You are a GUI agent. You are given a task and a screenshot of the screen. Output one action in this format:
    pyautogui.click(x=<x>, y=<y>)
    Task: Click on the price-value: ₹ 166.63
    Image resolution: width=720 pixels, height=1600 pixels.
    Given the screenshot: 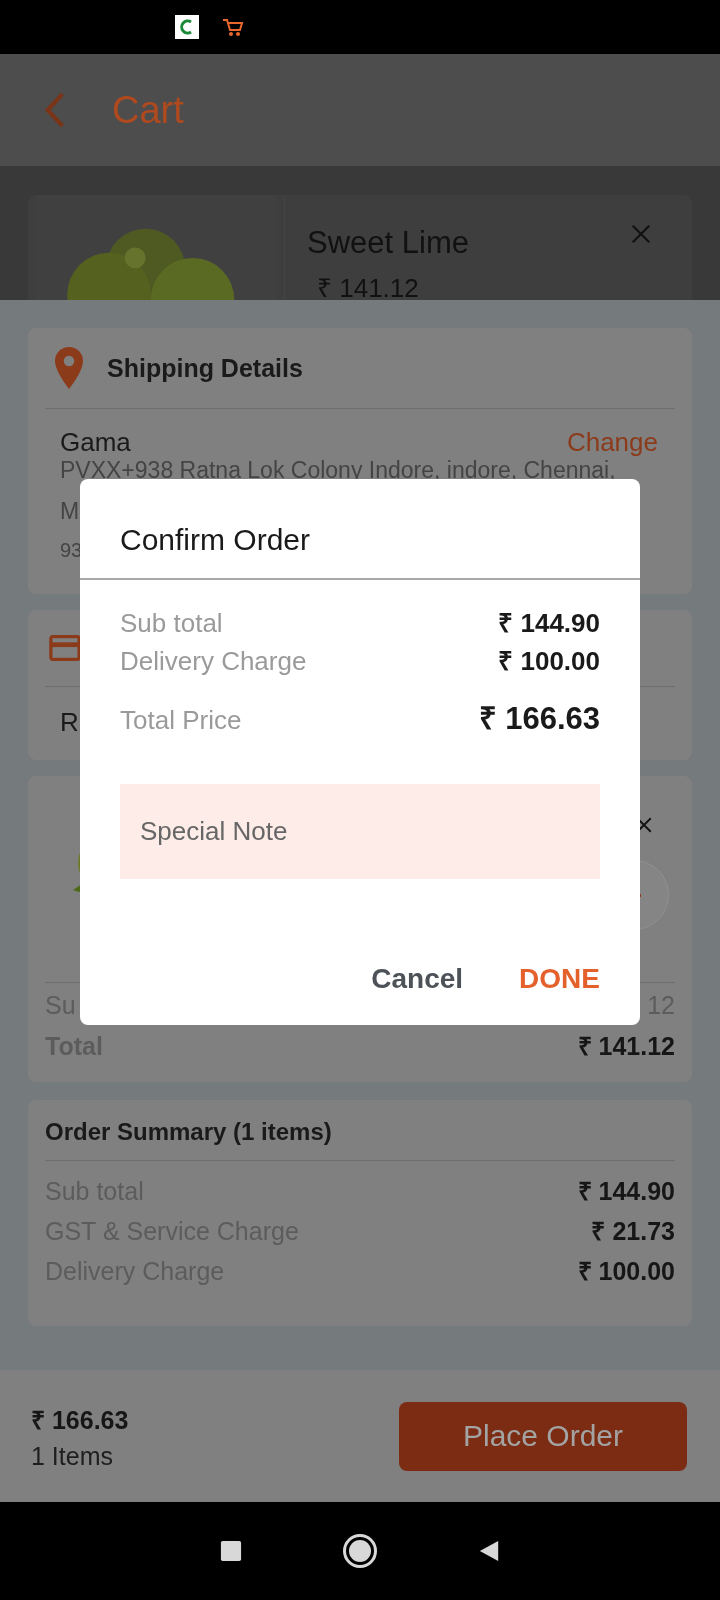 What is the action you would take?
    pyautogui.click(x=539, y=719)
    